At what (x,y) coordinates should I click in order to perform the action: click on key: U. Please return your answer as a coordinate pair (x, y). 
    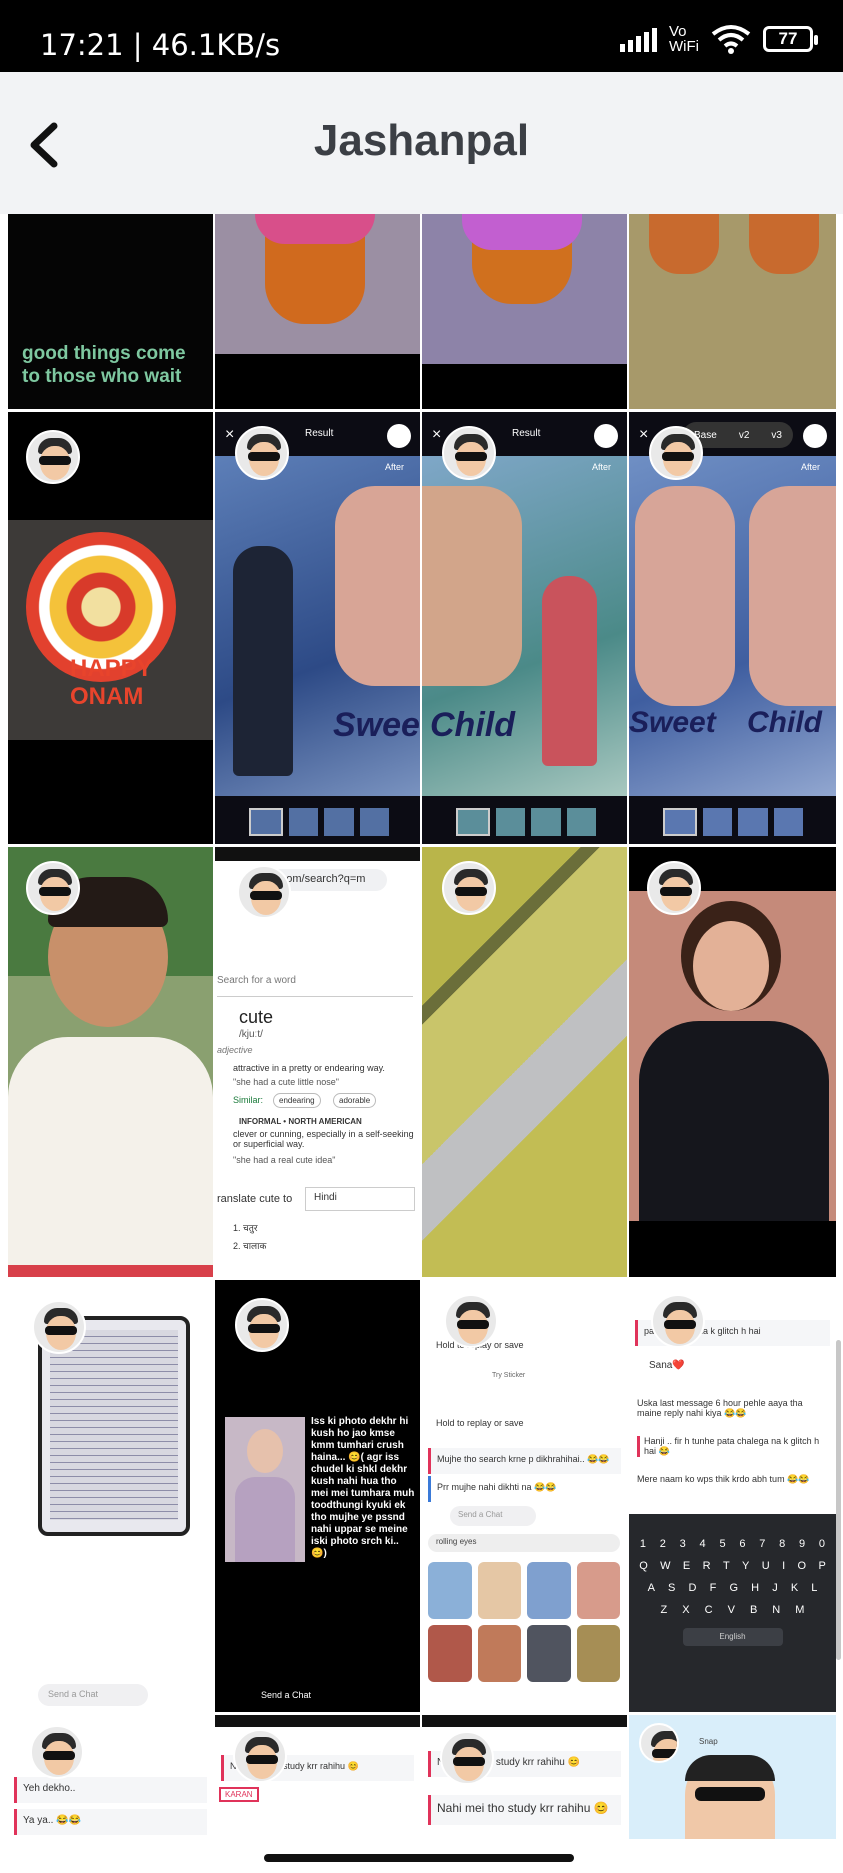
    Looking at the image, I should click on (766, 1566).